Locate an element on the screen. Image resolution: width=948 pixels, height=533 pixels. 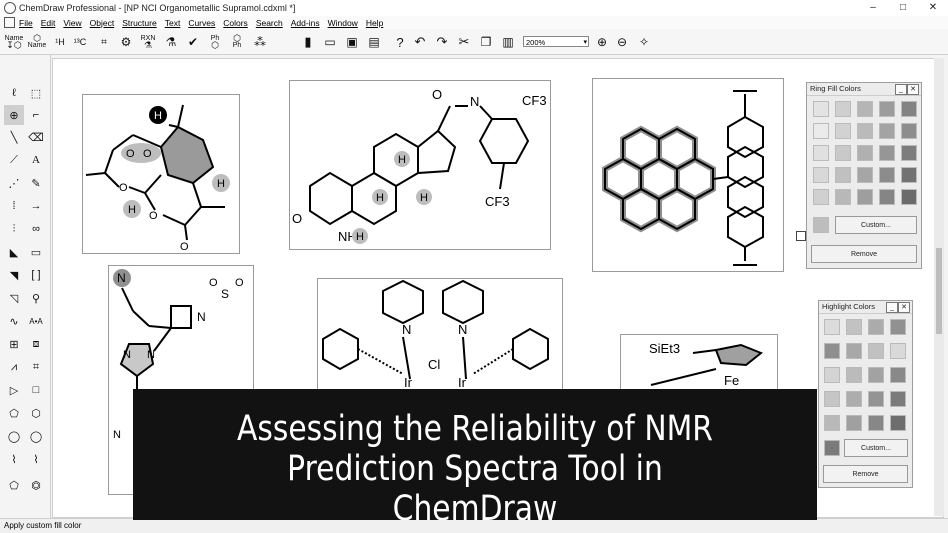
name-to-structure-button: Name ↧⬡ is located at coordinates (14, 42).